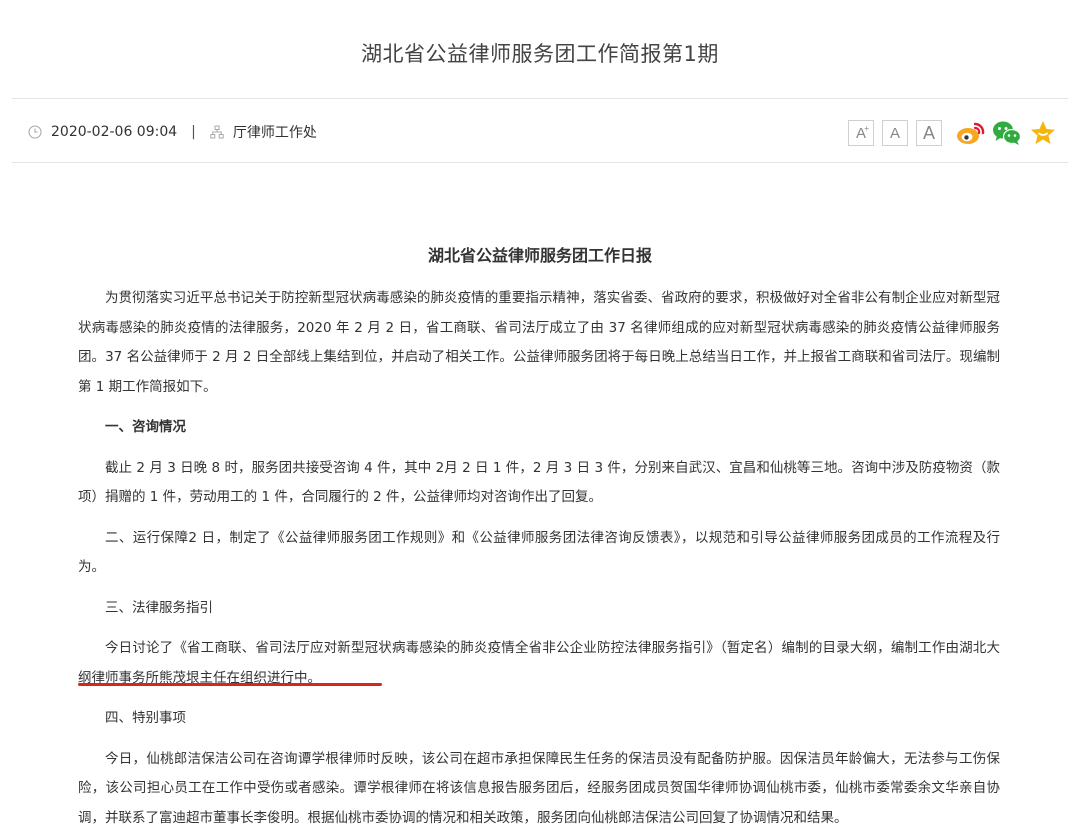  What do you see at coordinates (953, 133) in the screenshot?
I see `article-toolbar: A+ A A` at bounding box center [953, 133].